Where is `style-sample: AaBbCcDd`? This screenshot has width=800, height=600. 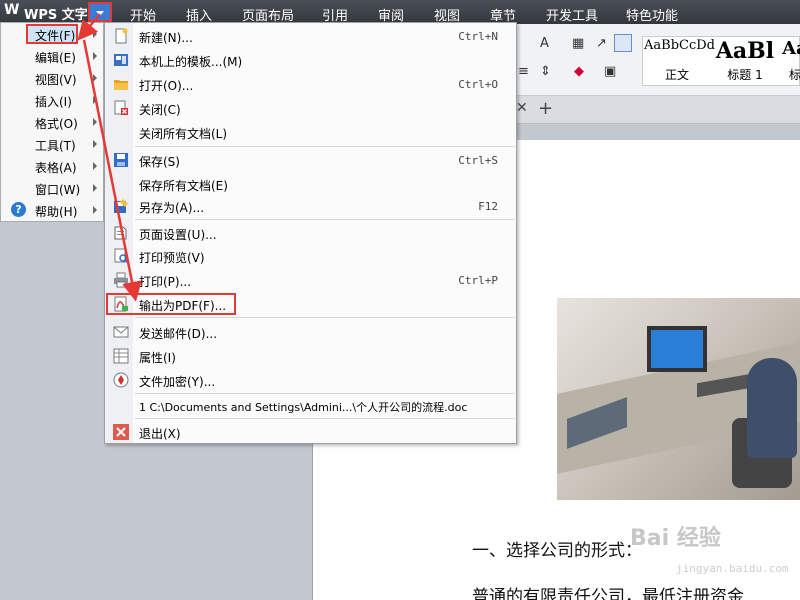
style-sample: AaBbCcDd is located at coordinates (679, 45).